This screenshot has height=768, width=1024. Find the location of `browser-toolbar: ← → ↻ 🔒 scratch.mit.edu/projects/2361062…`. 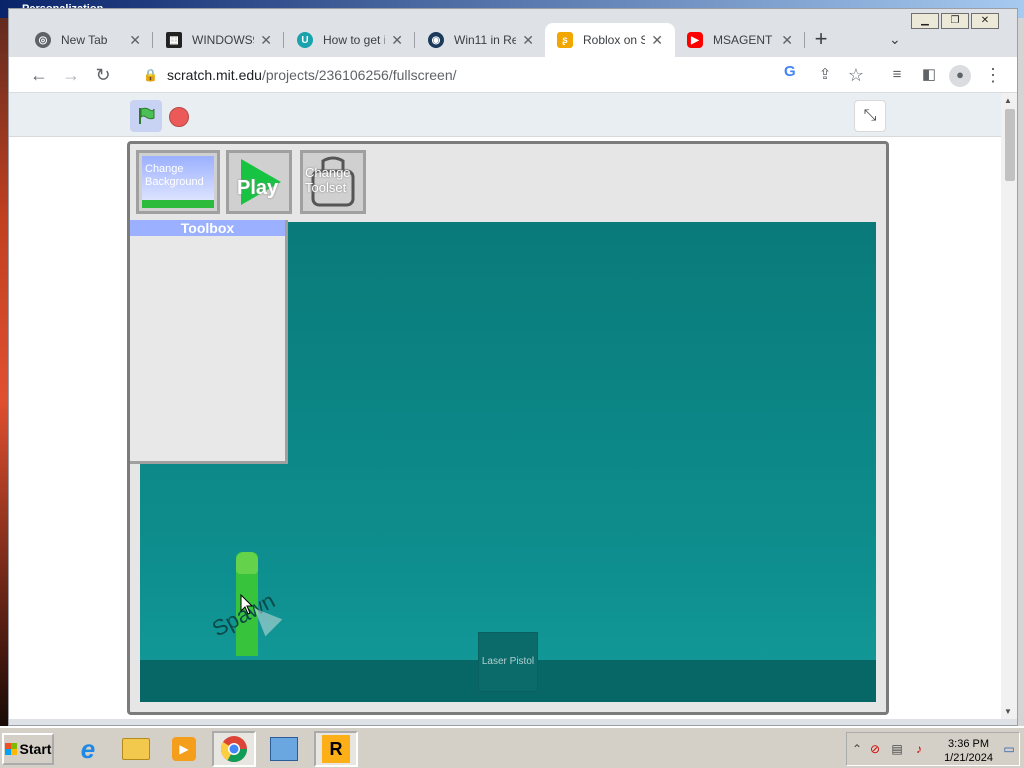

browser-toolbar: ← → ↻ 🔒 scratch.mit.edu/projects/2361062… is located at coordinates (513, 75).